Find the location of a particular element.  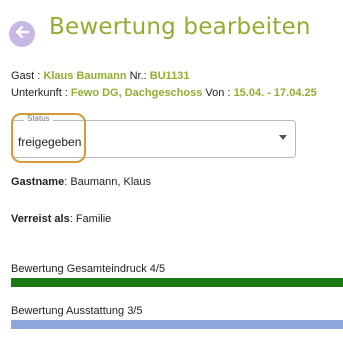

rating-overall-label: Bewertung Gesamteindruck 4/5 is located at coordinates (88, 269).